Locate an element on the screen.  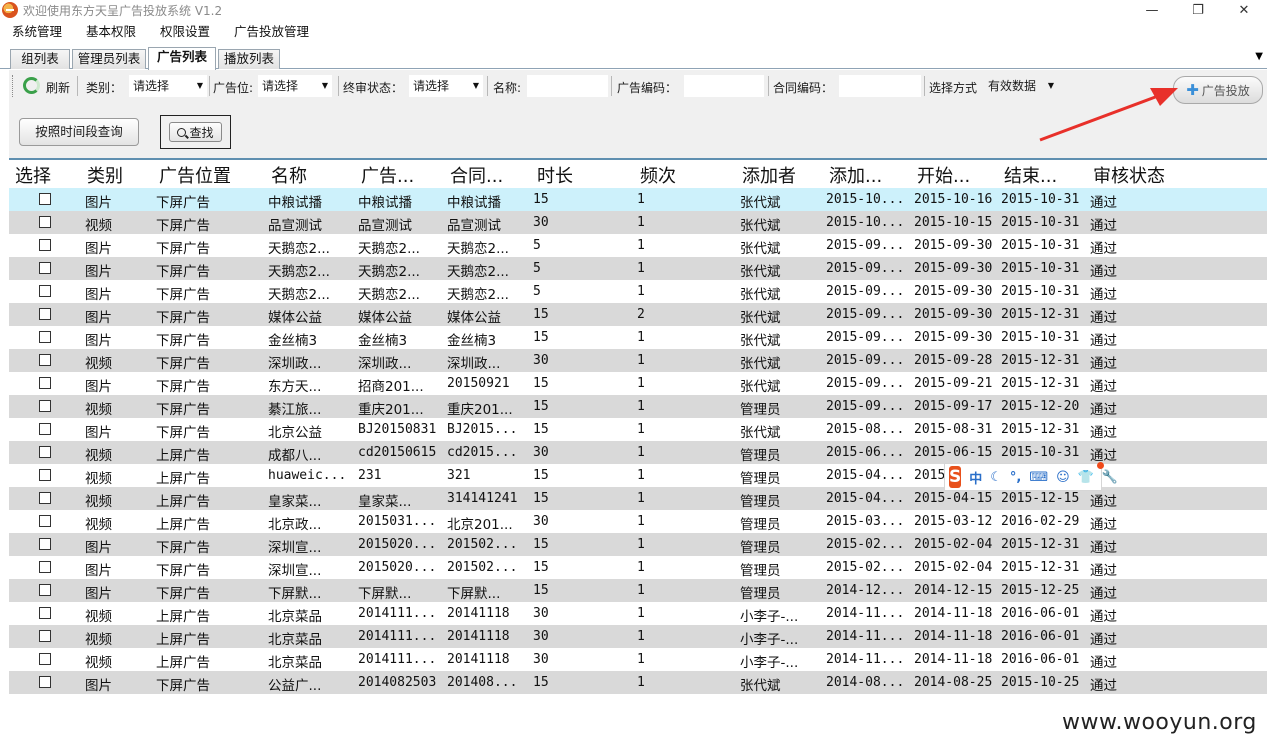
name-input is located at coordinates (567, 86).